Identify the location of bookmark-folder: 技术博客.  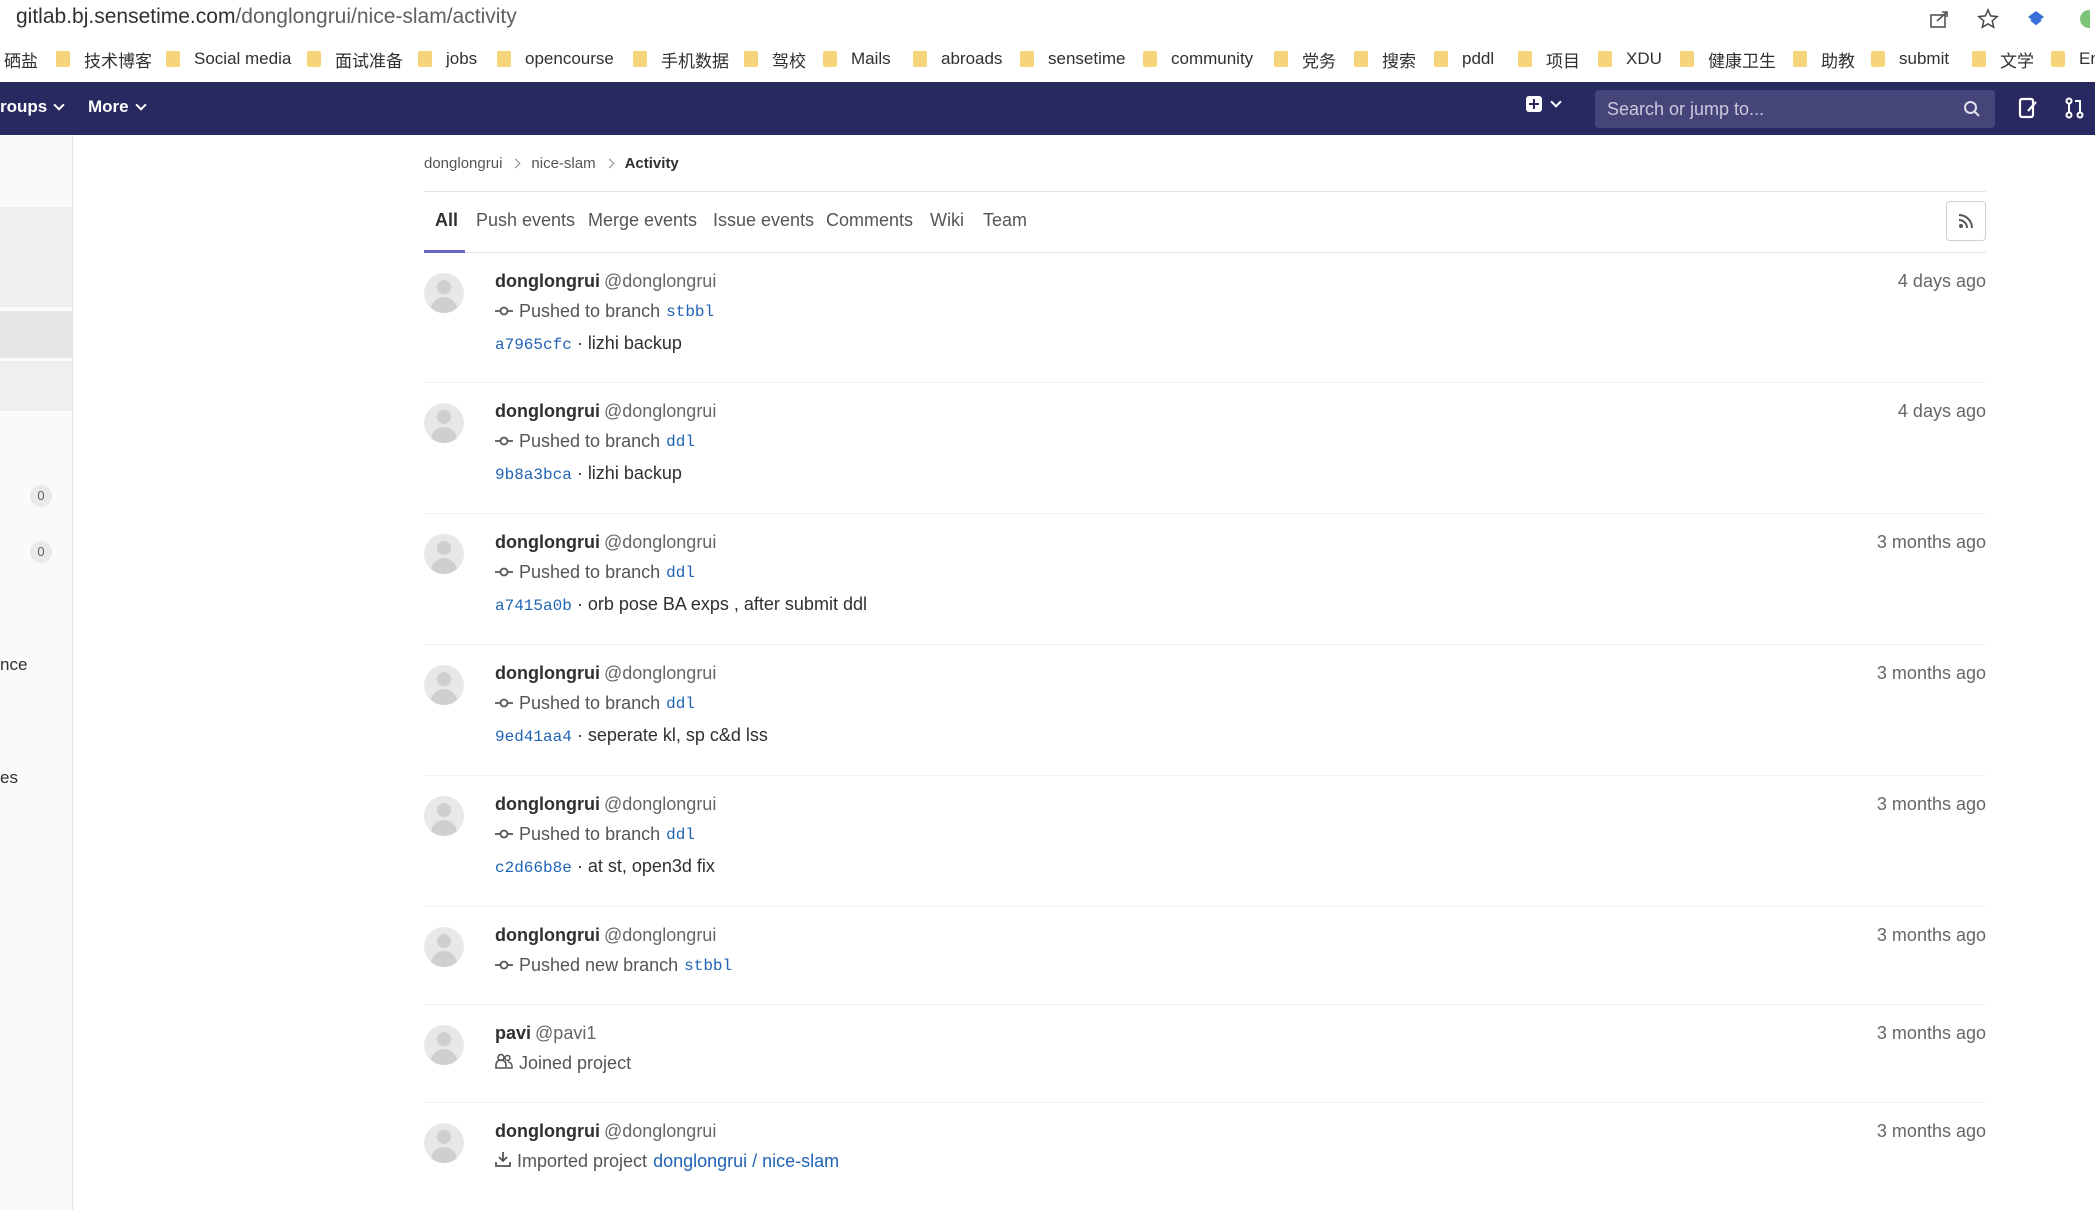
(104, 59).